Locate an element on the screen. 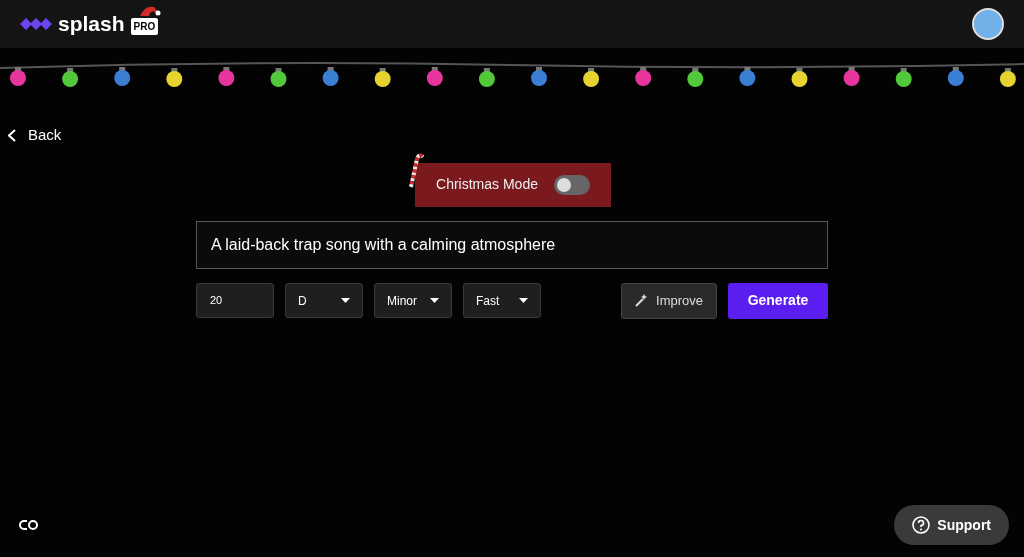  logo-text: splash is located at coordinates (91, 24).